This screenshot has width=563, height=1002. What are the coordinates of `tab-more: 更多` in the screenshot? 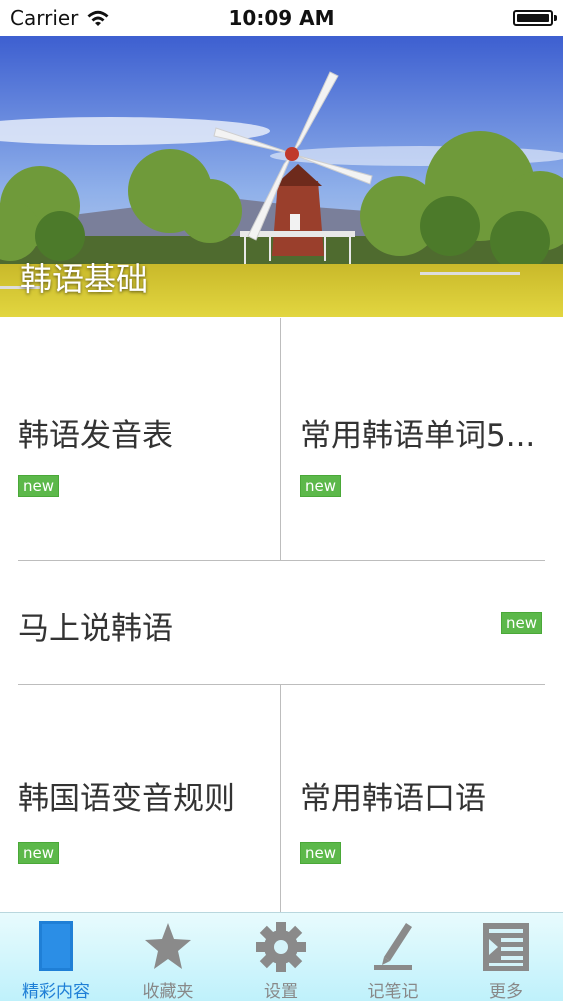 It's located at (506, 957).